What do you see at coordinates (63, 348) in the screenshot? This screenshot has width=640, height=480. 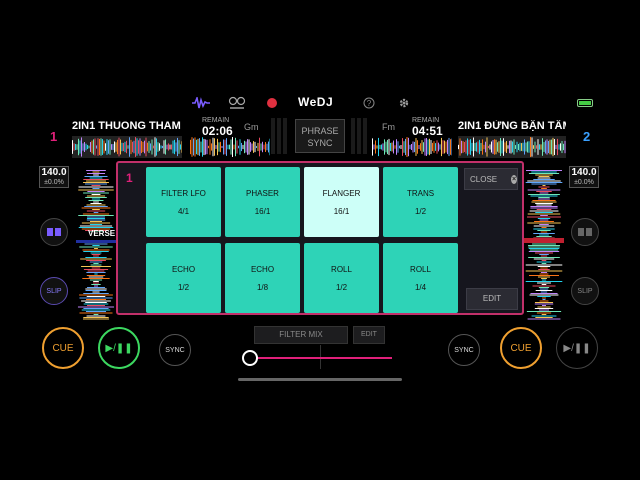 I see `deck1-cue-button: CUE` at bounding box center [63, 348].